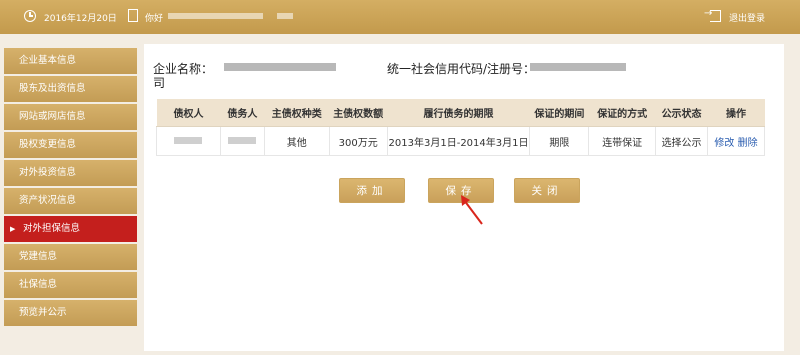 The image size is (800, 355). Describe the element at coordinates (70, 285) in the screenshot. I see `sidebar-item-social-security: 社保信息` at that location.